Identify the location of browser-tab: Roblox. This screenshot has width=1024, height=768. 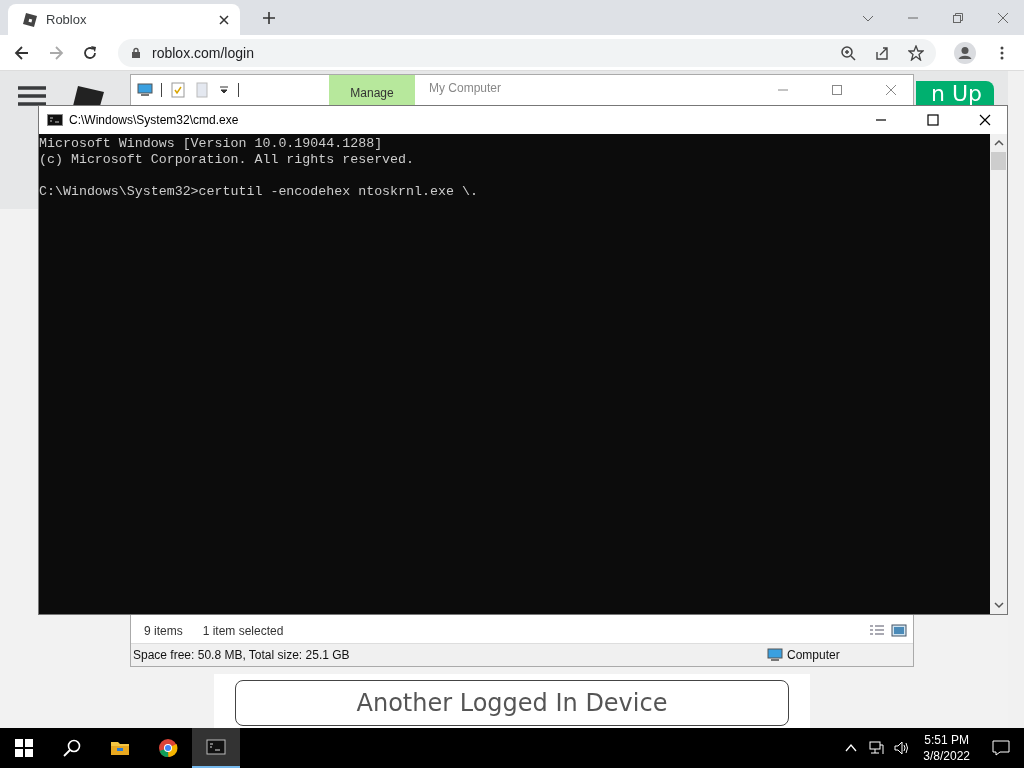
(124, 19).